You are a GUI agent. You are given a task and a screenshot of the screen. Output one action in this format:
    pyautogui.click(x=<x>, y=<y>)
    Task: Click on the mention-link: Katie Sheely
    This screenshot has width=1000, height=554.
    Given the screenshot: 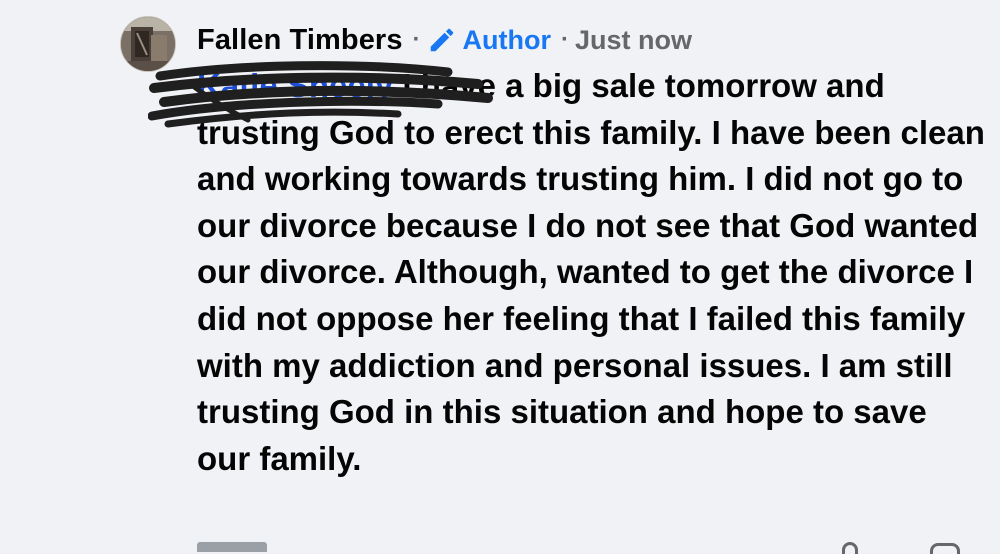 What is the action you would take?
    pyautogui.click(x=295, y=85)
    